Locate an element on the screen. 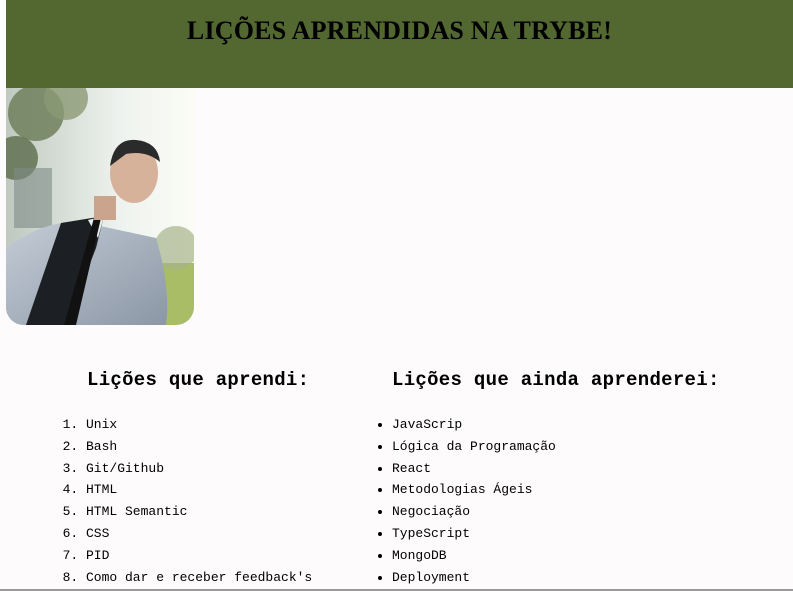  list-item: MongoDB is located at coordinates (474, 556).